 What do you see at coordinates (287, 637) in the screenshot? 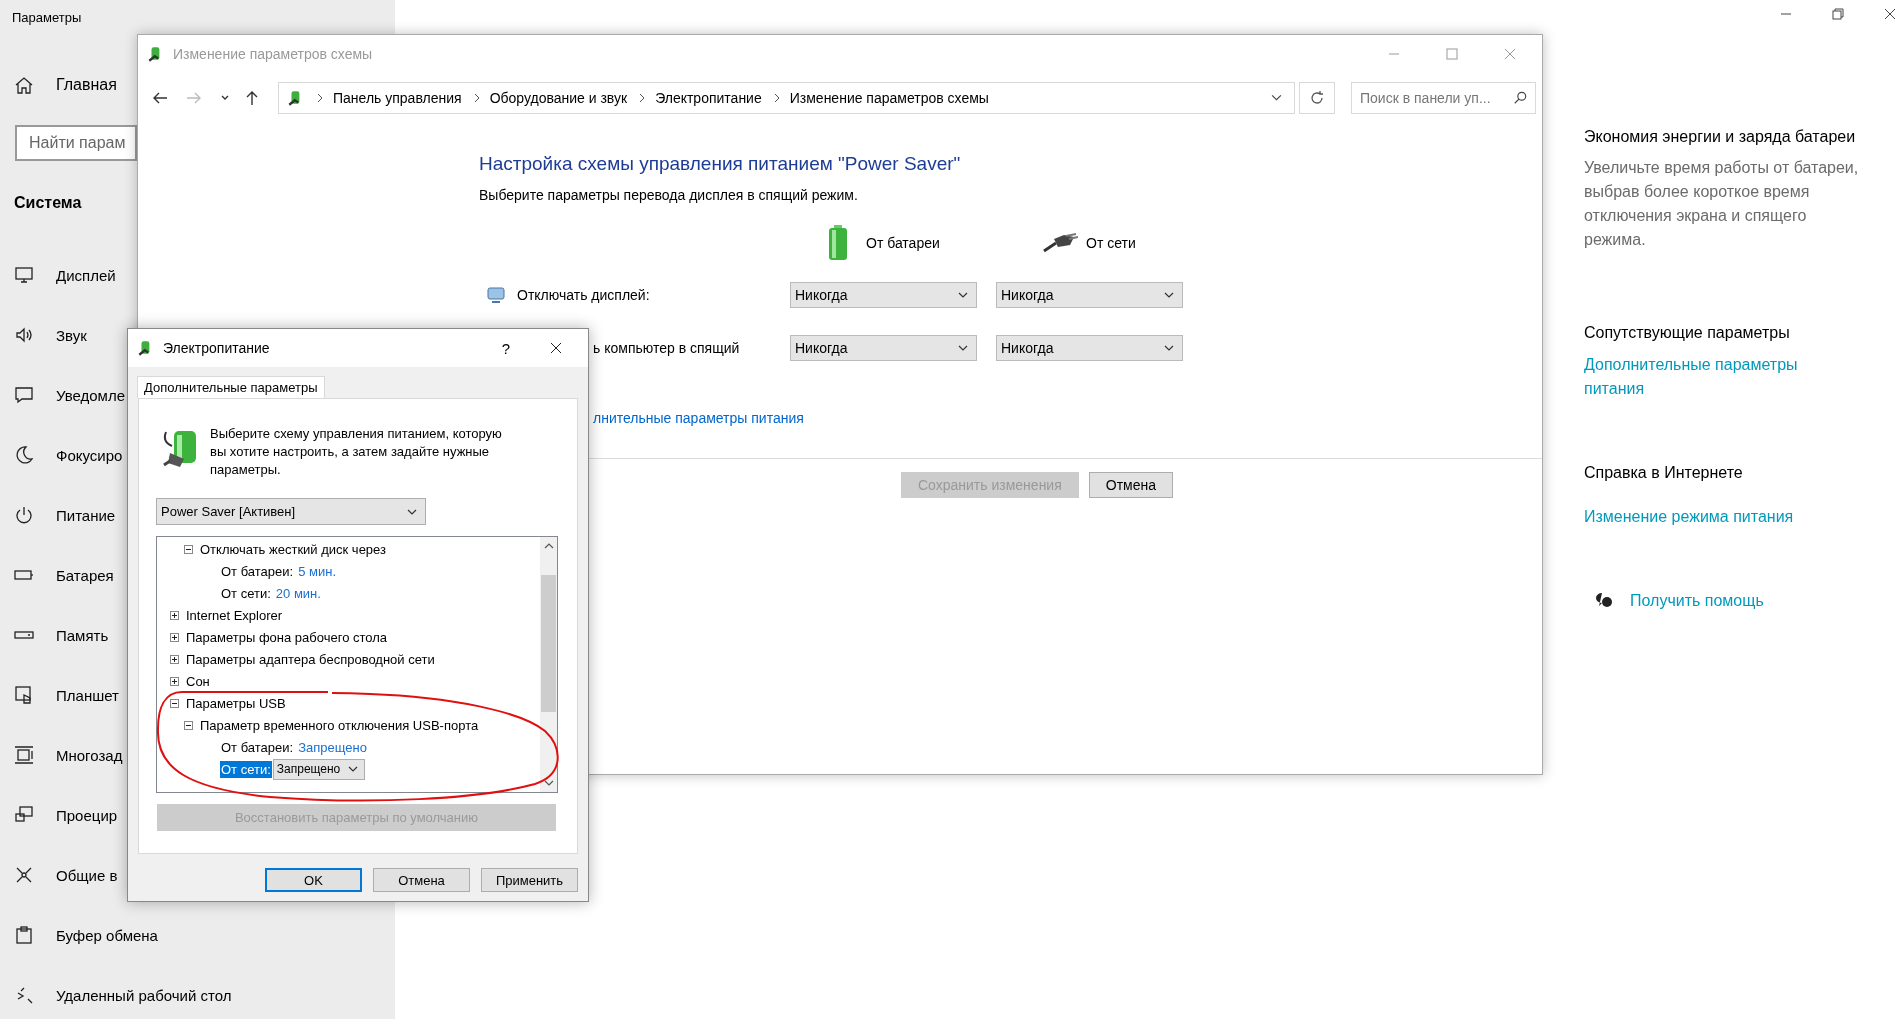
I see `tree-item: Параметры фона рабочего стола` at bounding box center [287, 637].